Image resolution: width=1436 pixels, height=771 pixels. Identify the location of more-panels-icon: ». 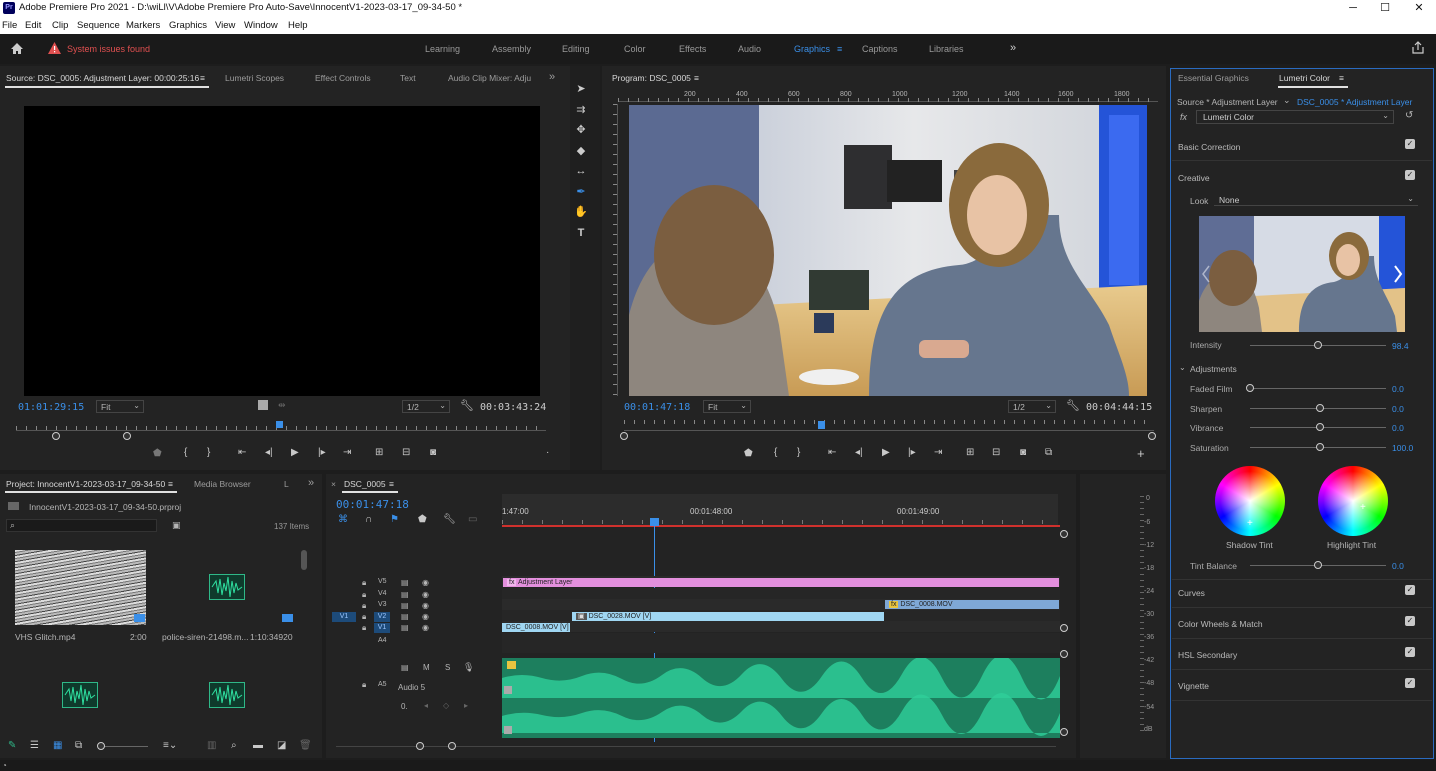
(552, 77).